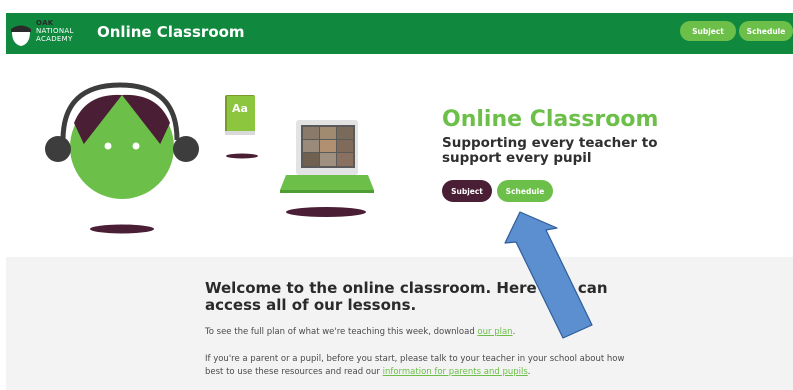 This screenshot has width=793, height=390. What do you see at coordinates (708, 31) in the screenshot?
I see `nav-subject-button: Subject` at bounding box center [708, 31].